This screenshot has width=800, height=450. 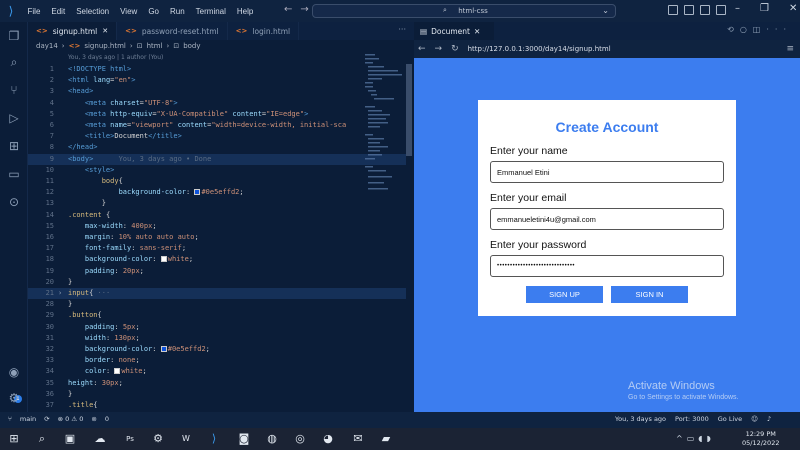 I want to click on signup-button: SIGN UP, so click(x=564, y=294).